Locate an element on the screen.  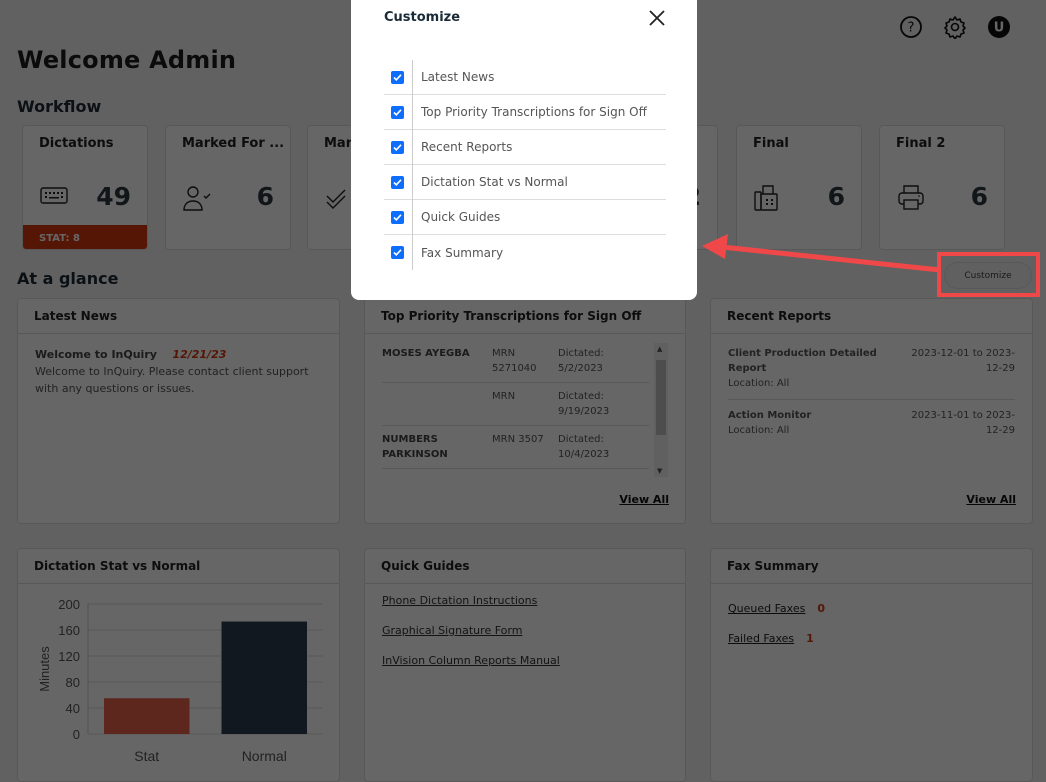
annotation-arrow is located at coordinates (821, 253).